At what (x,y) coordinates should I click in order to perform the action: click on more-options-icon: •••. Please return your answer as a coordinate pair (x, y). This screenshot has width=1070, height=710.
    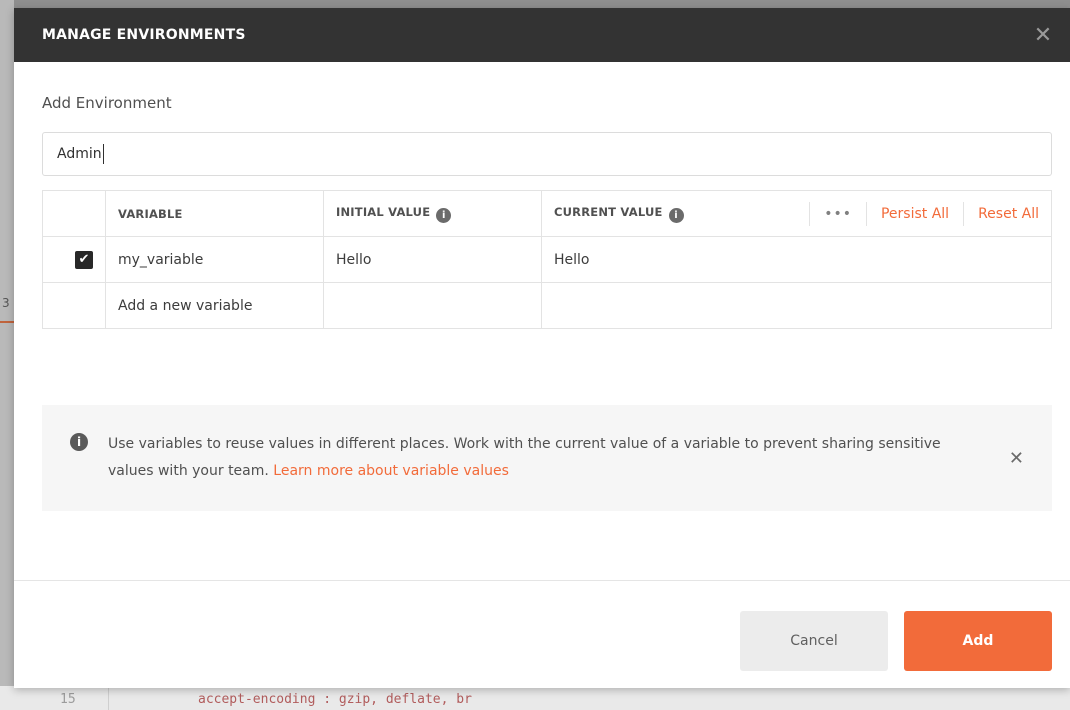
    Looking at the image, I should click on (838, 214).